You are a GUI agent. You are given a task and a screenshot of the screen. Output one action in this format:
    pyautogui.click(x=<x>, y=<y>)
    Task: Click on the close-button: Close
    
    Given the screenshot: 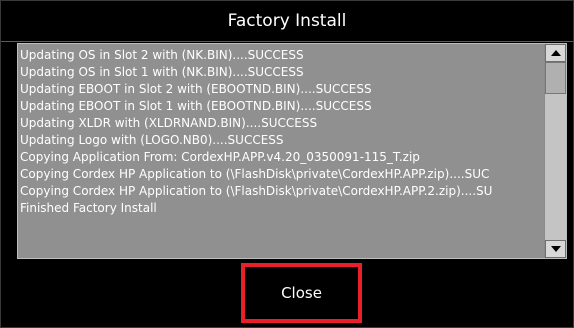 What is the action you would take?
    pyautogui.click(x=301, y=293)
    